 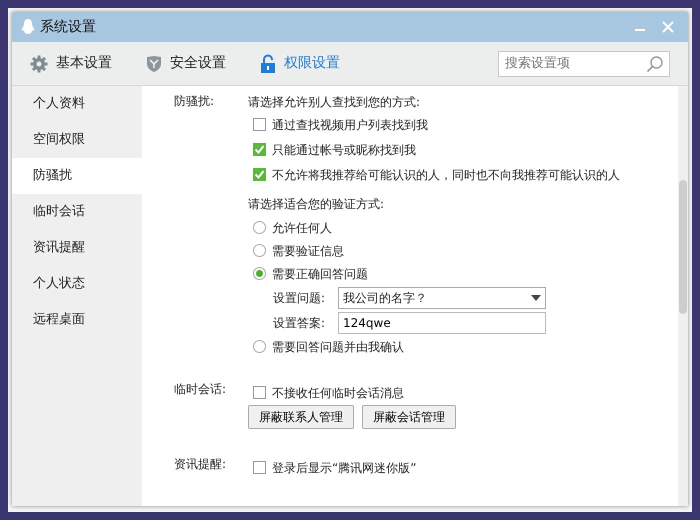 What do you see at coordinates (77, 104) in the screenshot?
I see `sidebar-item: 个人资料` at bounding box center [77, 104].